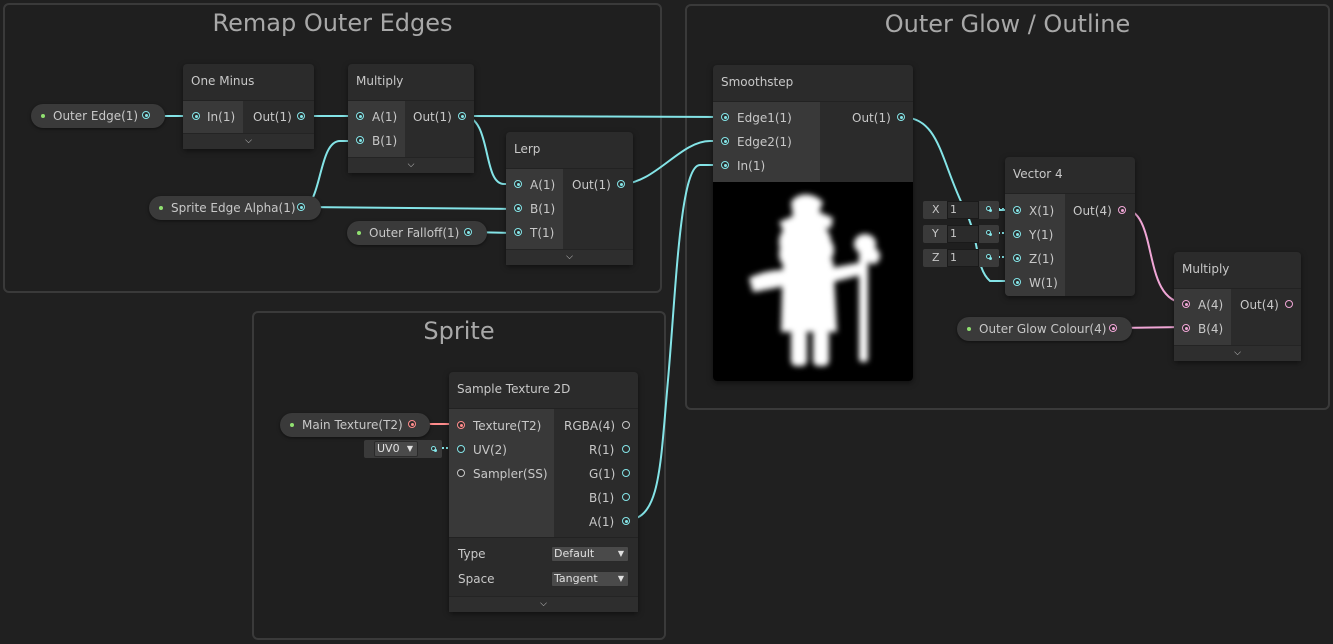 The image size is (1333, 644). I want to click on property-outer-falloff: Outer Falloff(1), so click(417, 233).